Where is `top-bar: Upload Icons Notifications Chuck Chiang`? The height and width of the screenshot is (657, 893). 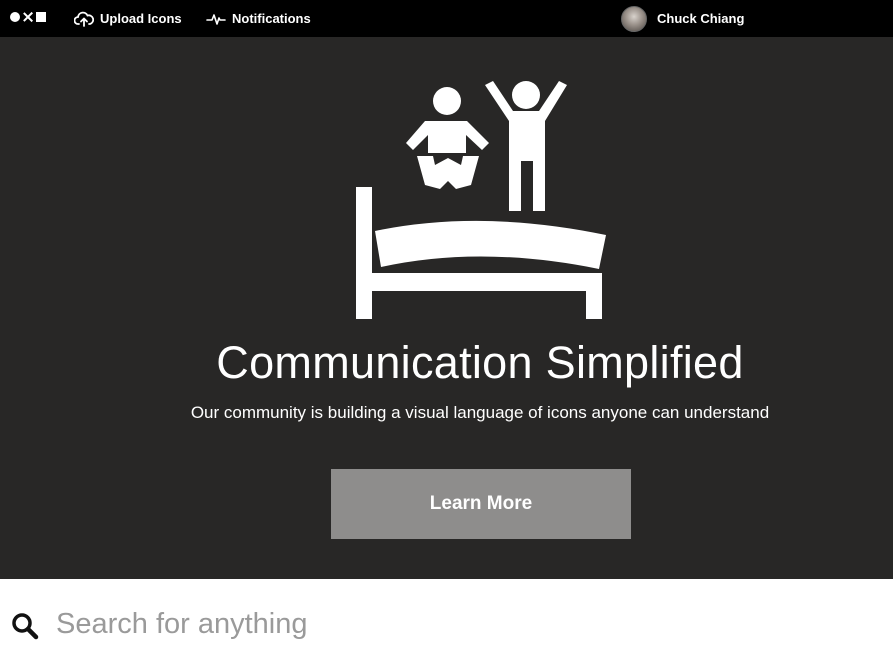
top-bar: Upload Icons Notifications Chuck Chiang is located at coordinates (446, 18).